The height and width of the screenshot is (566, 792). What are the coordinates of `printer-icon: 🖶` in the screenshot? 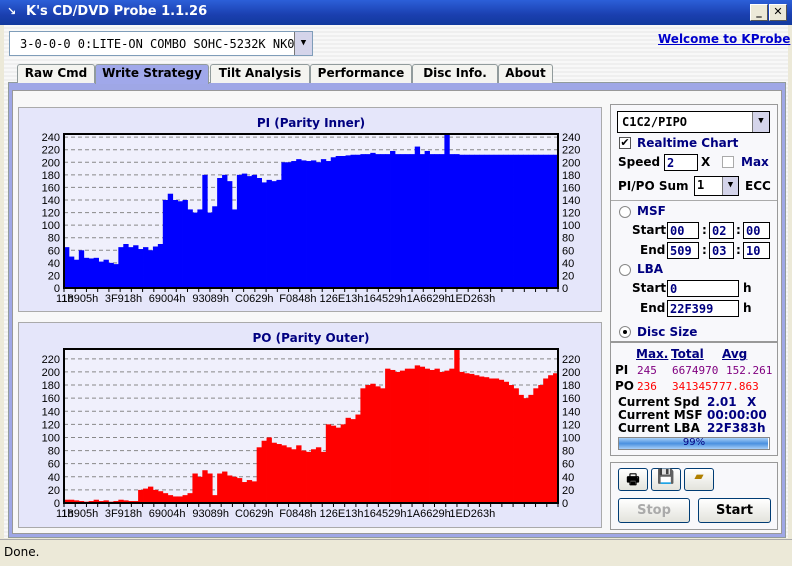 It's located at (633, 479).